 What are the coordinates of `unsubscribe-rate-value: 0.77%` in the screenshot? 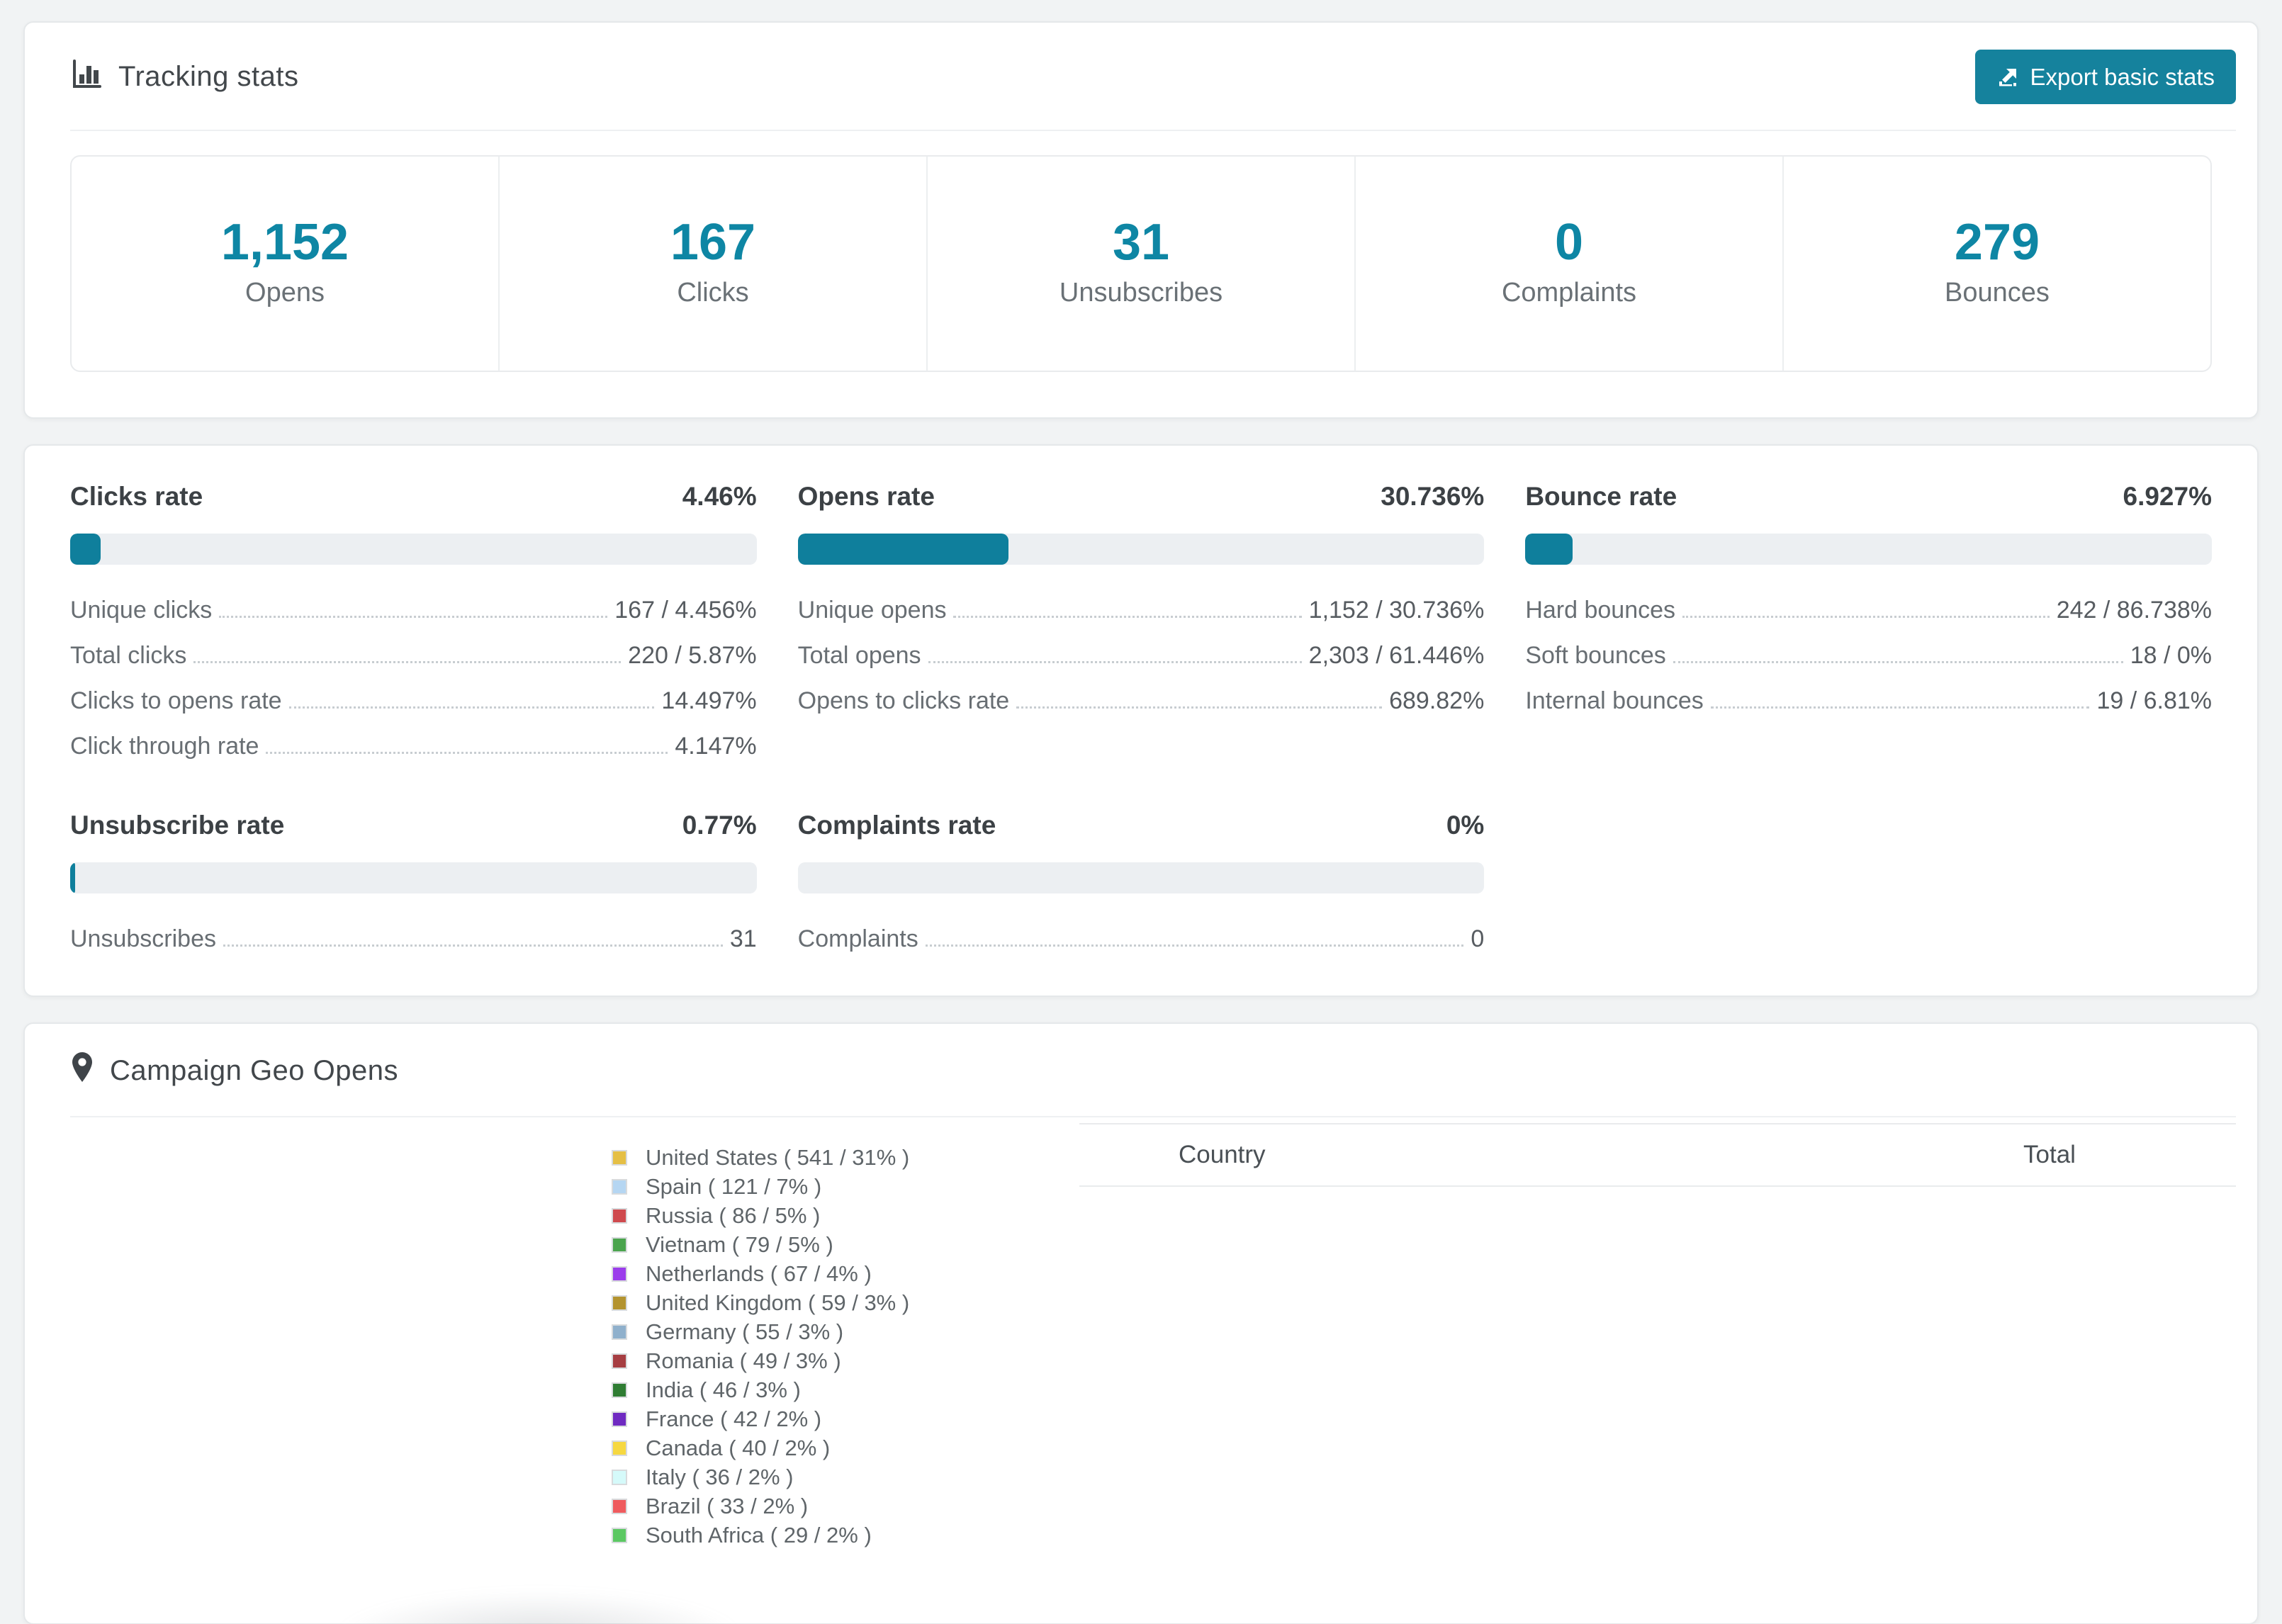 It's located at (719, 825).